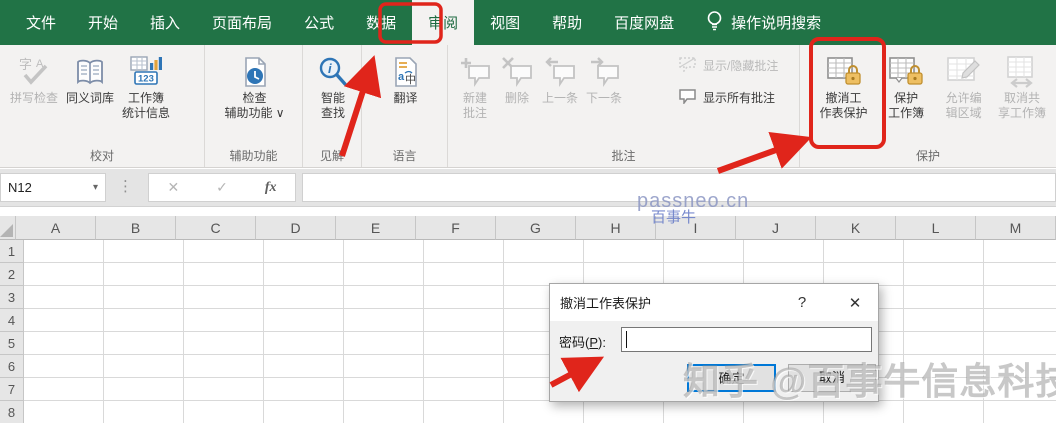  What do you see at coordinates (464, 366) in the screenshot?
I see `cell-F6` at bounding box center [464, 366].